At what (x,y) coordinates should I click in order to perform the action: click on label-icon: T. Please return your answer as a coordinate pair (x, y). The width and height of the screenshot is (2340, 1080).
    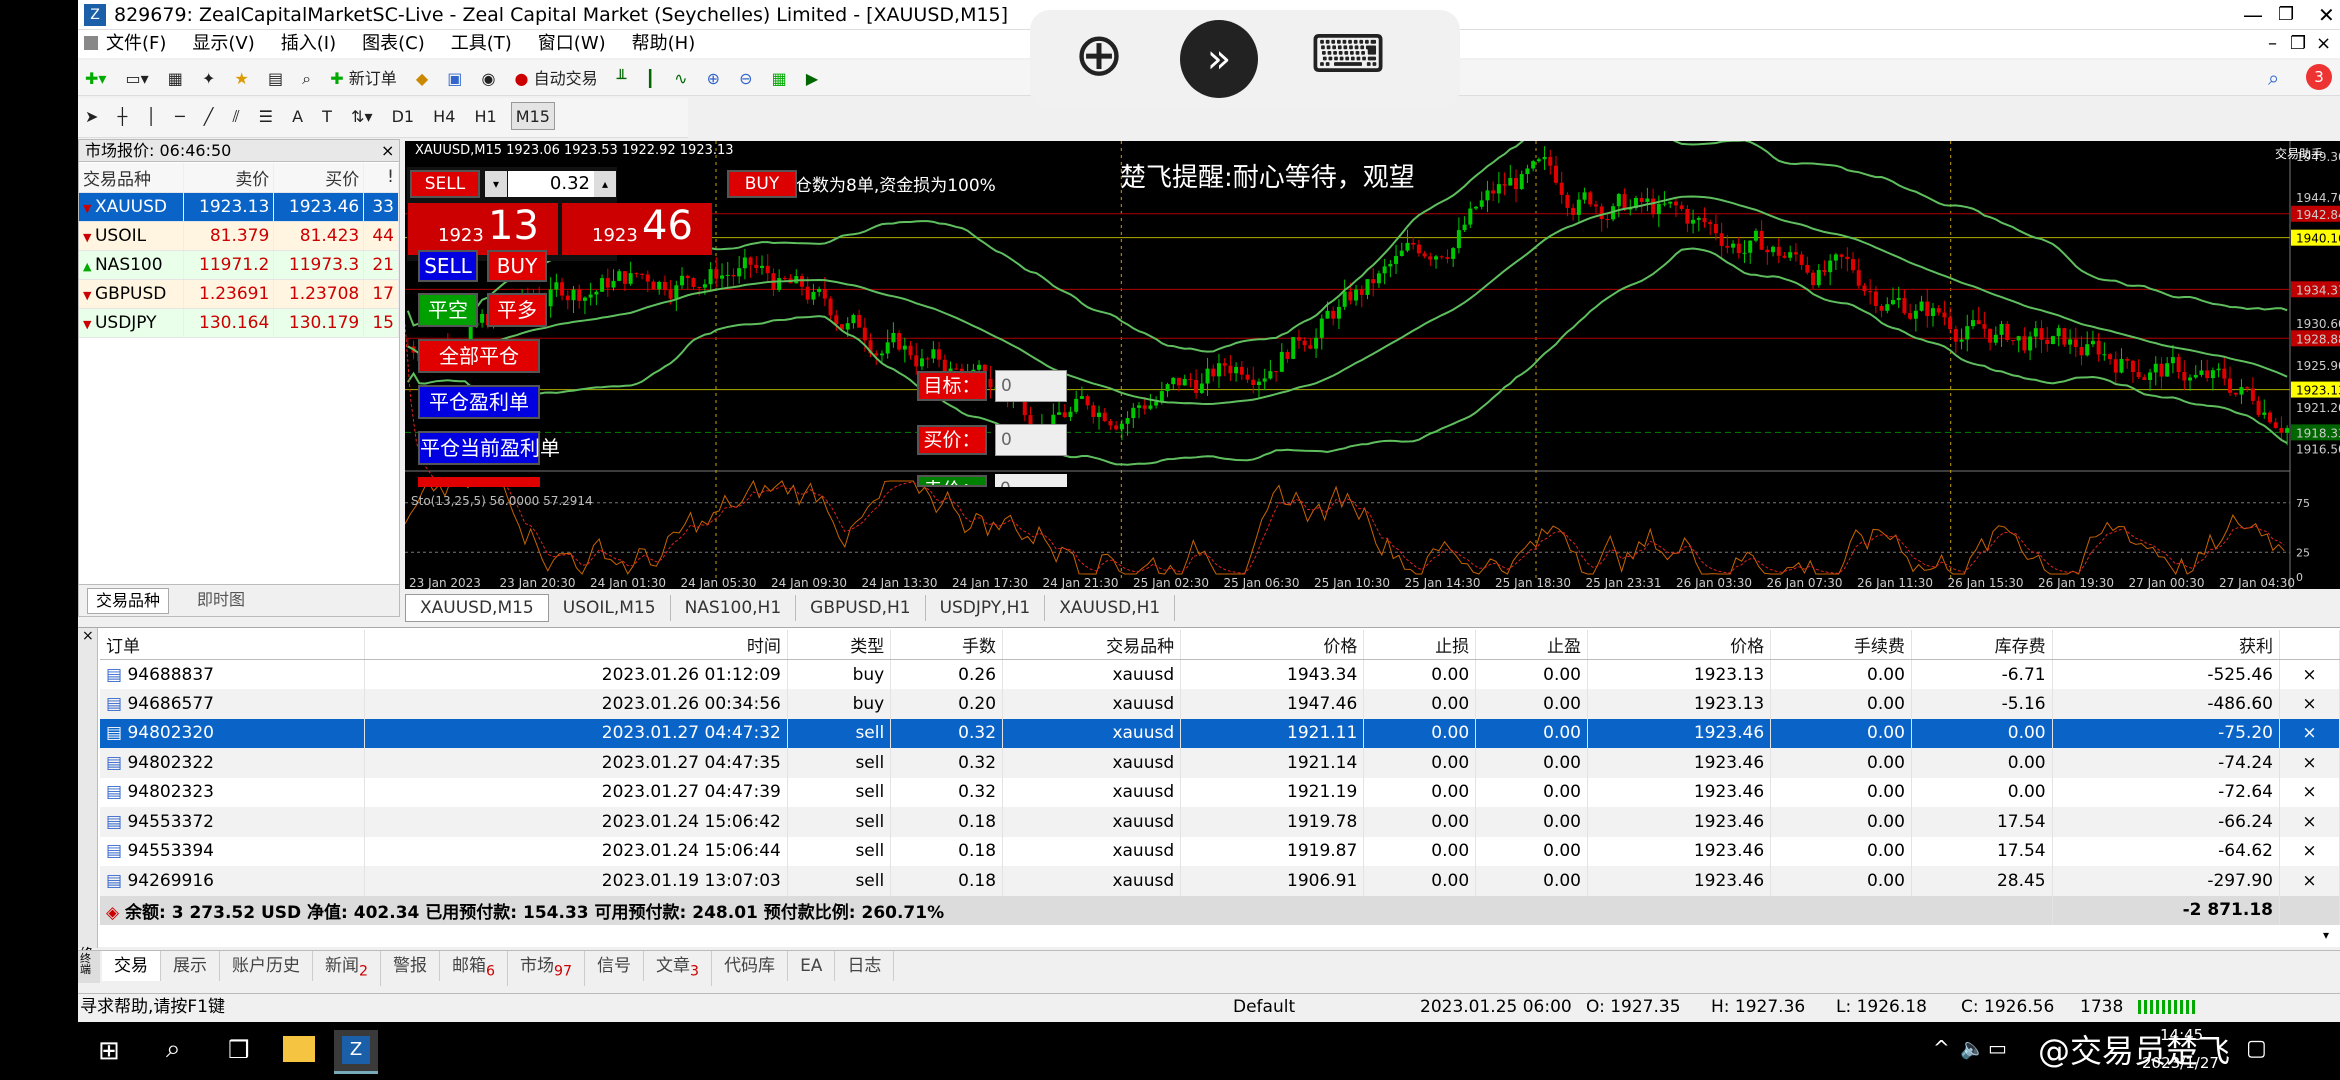
    Looking at the image, I should click on (327, 116).